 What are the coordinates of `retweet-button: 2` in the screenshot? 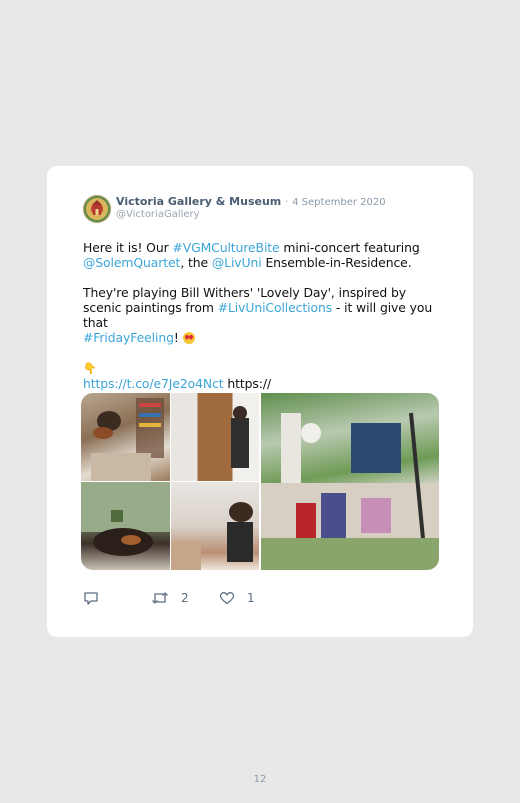 It's located at (170, 598).